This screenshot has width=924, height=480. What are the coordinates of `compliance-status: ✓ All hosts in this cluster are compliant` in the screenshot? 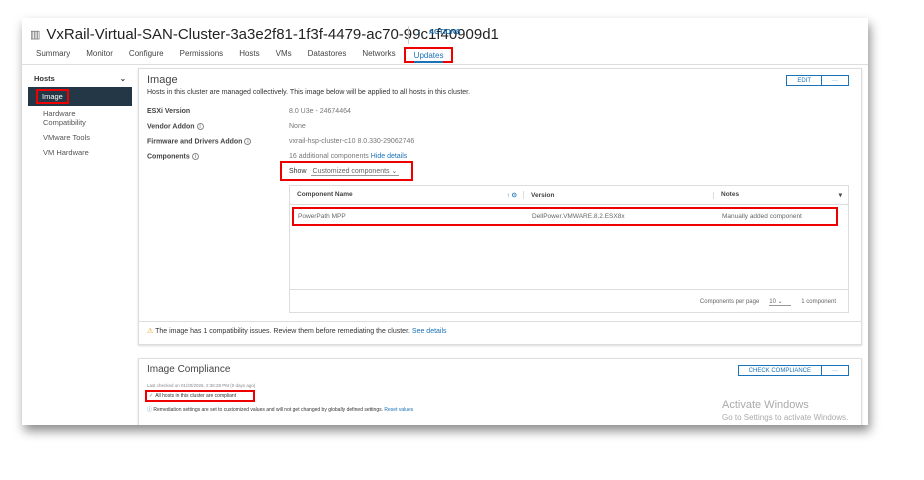 It's located at (200, 396).